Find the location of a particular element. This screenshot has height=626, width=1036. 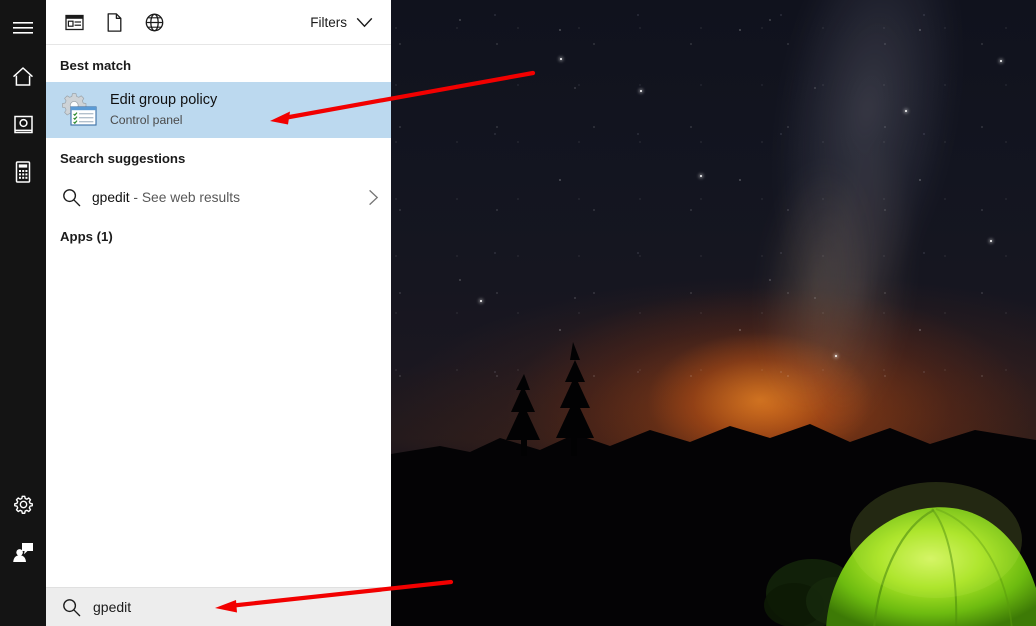

camera-icon is located at coordinates (23, 124).